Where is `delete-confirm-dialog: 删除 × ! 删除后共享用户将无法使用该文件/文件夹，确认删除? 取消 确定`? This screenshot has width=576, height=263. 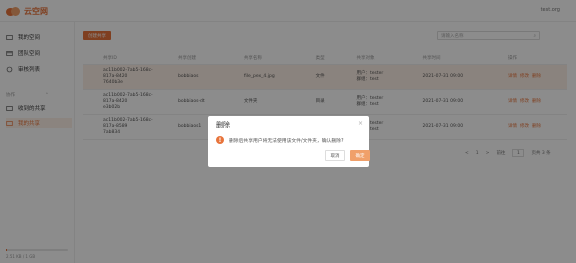
delete-confirm-dialog: 删除 × ! 删除后共享用户将无法使用该文件/文件夹，确认删除? 取消 确定 is located at coordinates (289, 141).